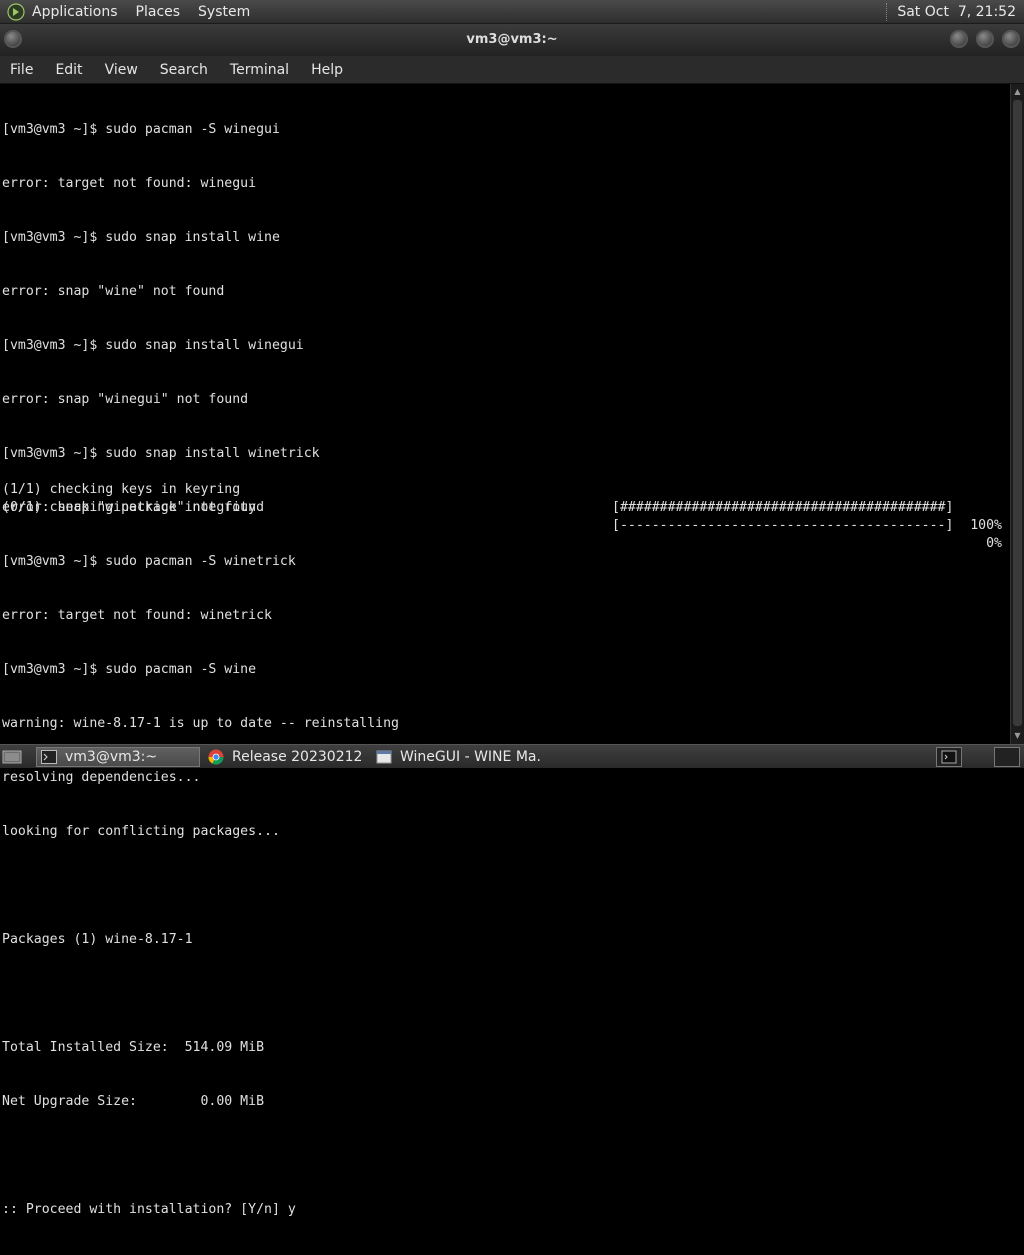 Image resolution: width=1024 pixels, height=1255 pixels. Describe the element at coordinates (985, 39) in the screenshot. I see `maximize-icon` at that location.